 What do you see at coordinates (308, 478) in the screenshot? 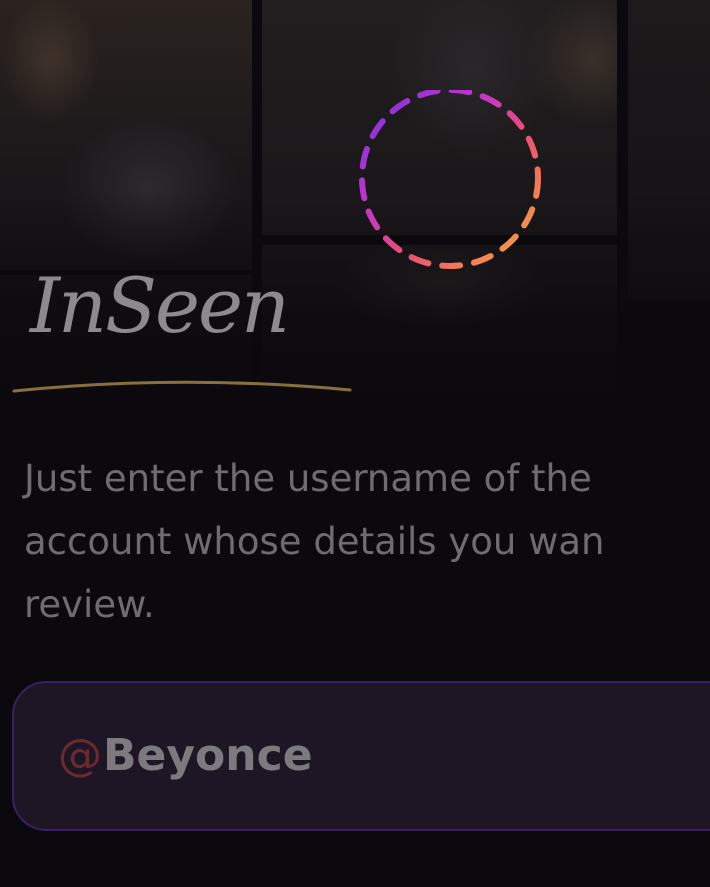
I see `instruction-line: Just enter the username of the` at bounding box center [308, 478].